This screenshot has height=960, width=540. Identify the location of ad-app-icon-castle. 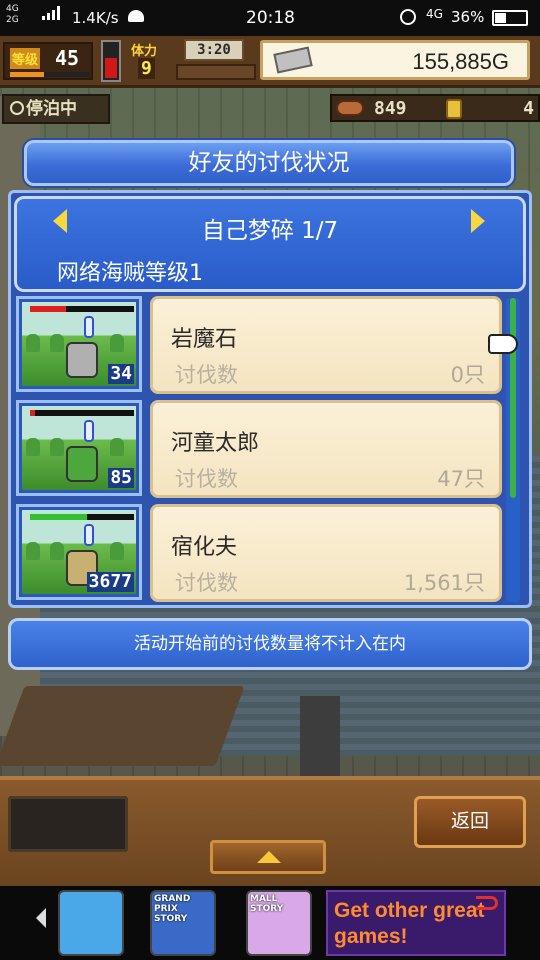
(91, 923).